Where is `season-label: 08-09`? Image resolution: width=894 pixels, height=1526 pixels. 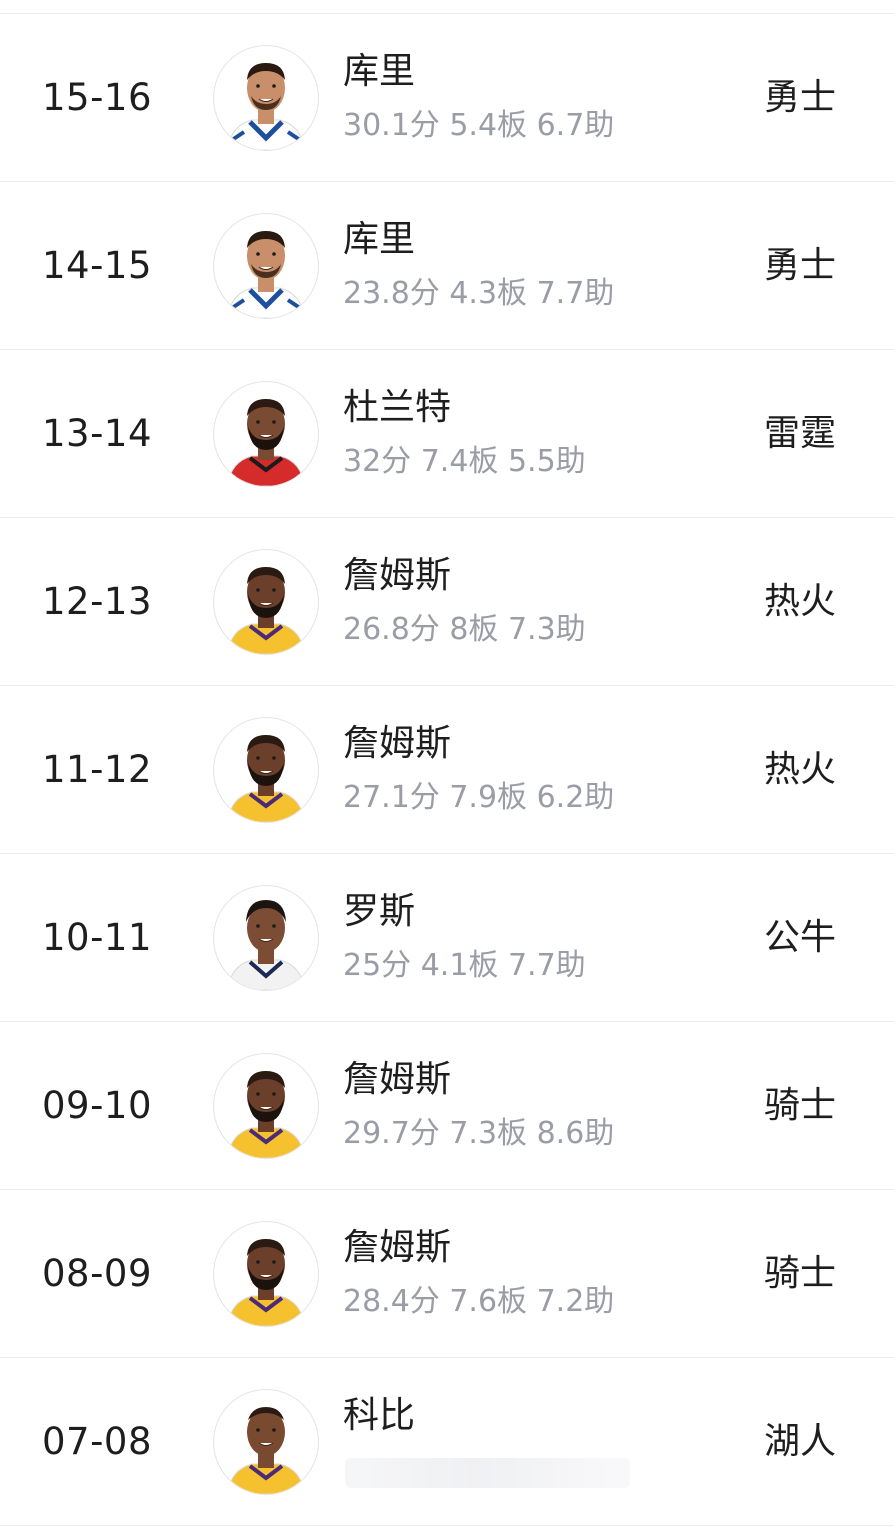 season-label: 08-09 is located at coordinates (96, 1273).